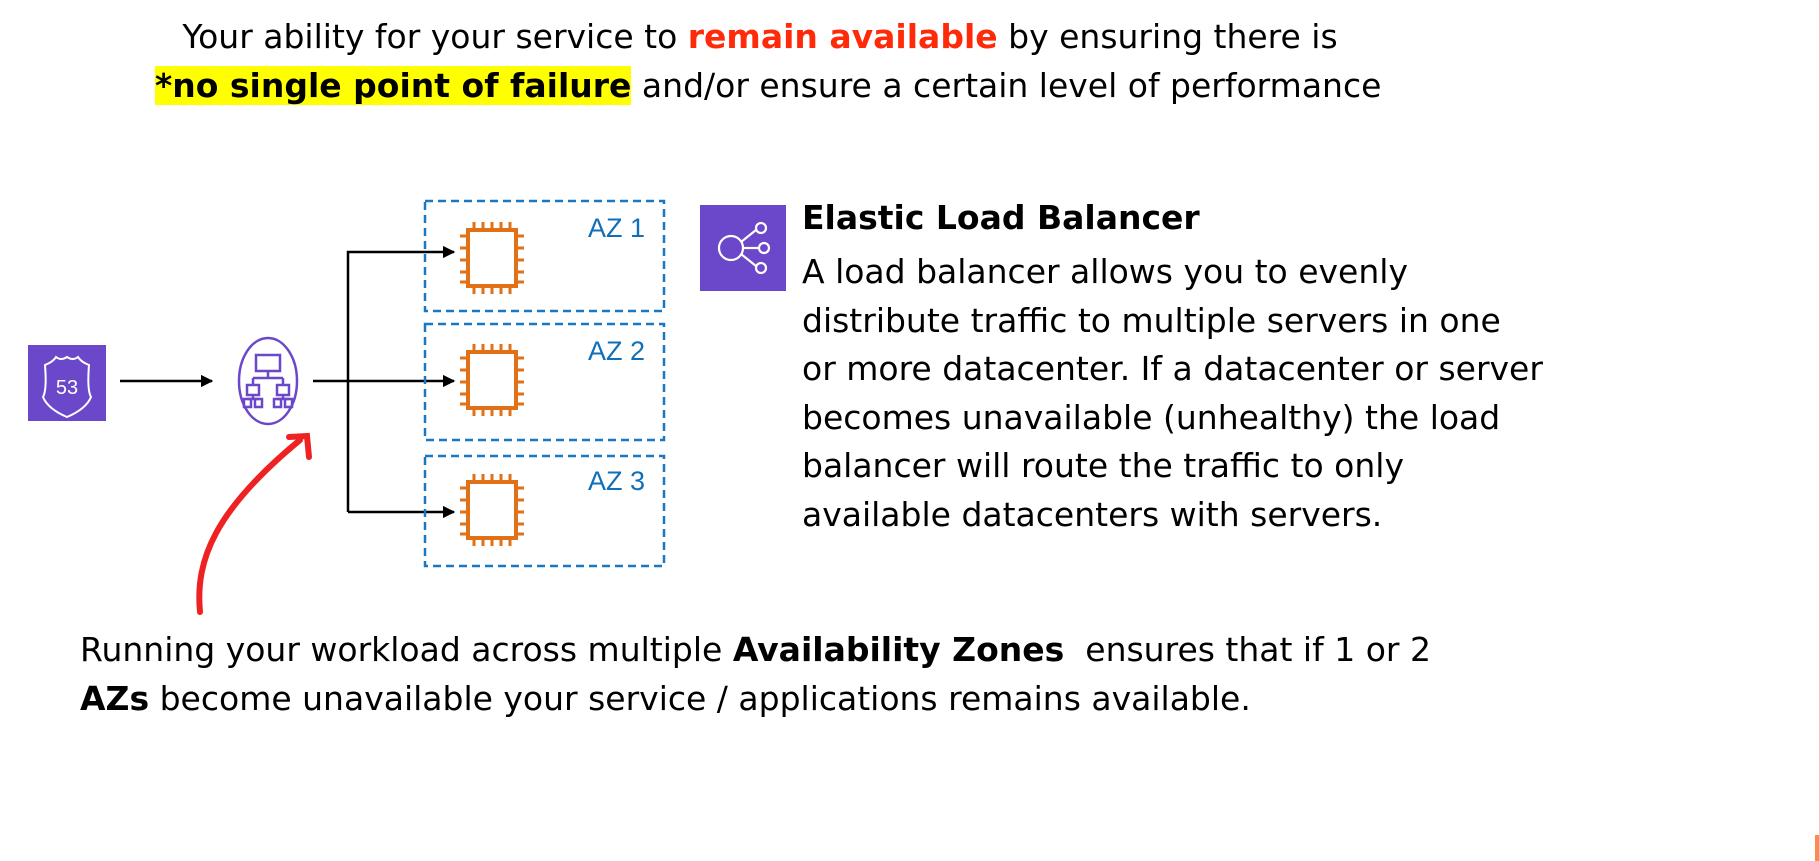 This screenshot has height=861, width=1819. What do you see at coordinates (898, 649) in the screenshot?
I see `footer-bold-az: Availability Zones` at bounding box center [898, 649].